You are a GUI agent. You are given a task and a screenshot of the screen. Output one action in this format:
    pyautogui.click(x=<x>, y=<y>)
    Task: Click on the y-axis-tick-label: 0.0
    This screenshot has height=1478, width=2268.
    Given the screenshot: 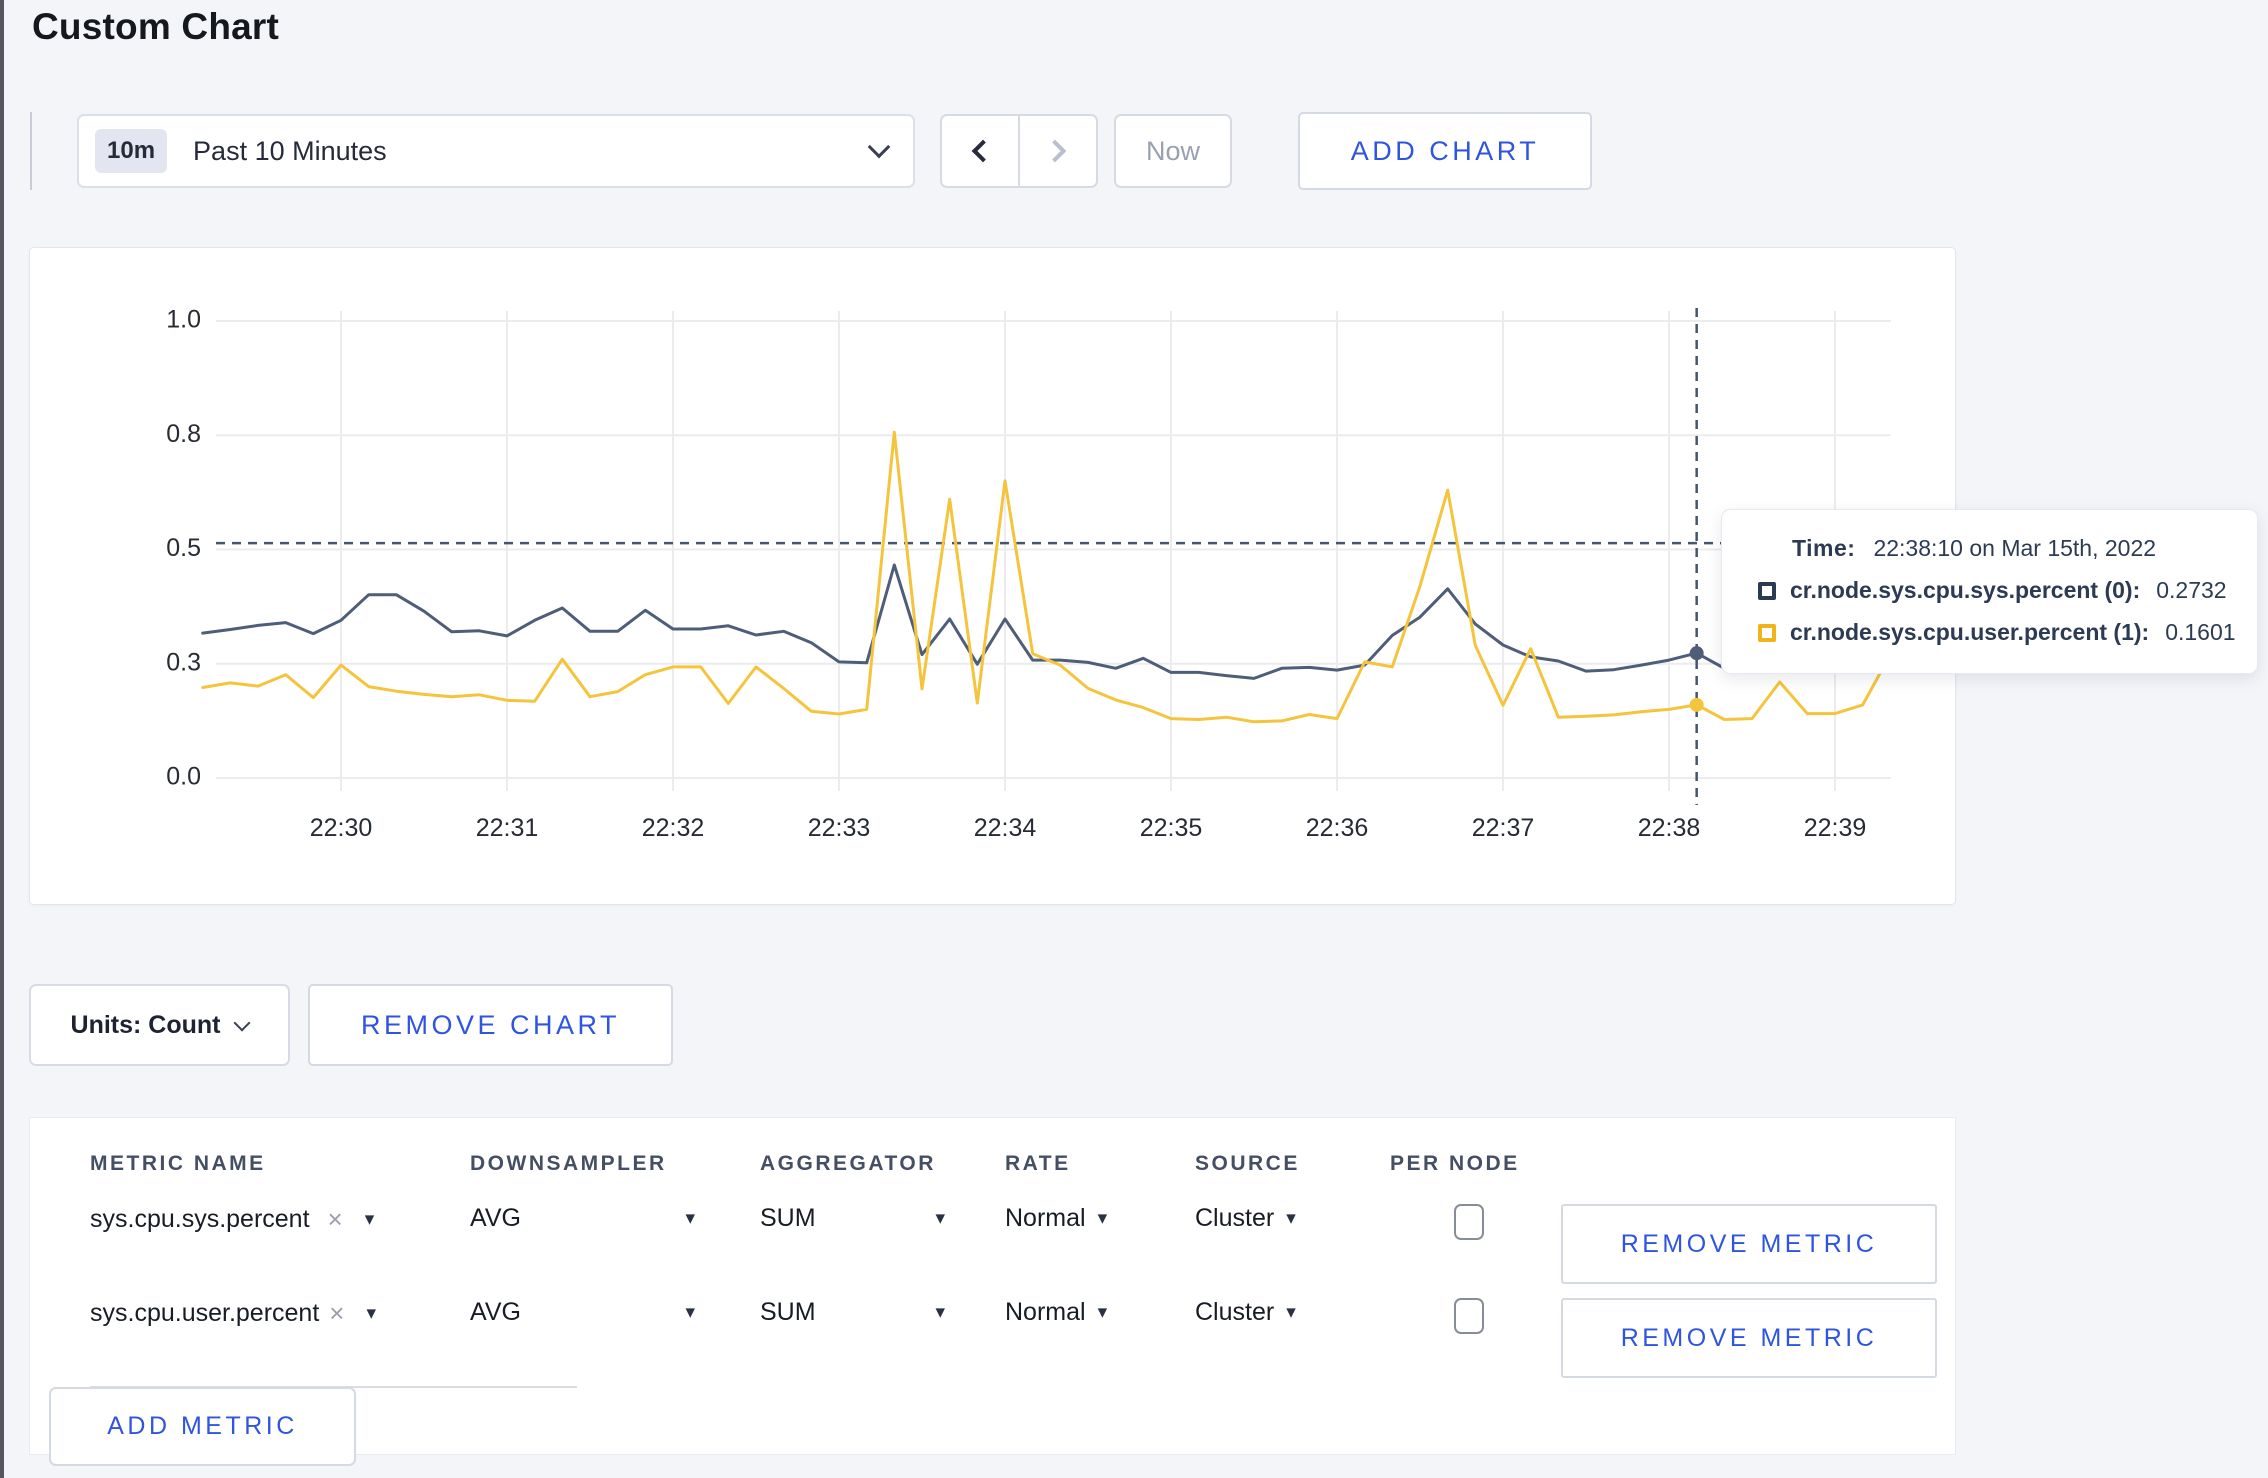 What is the action you would take?
    pyautogui.click(x=183, y=777)
    